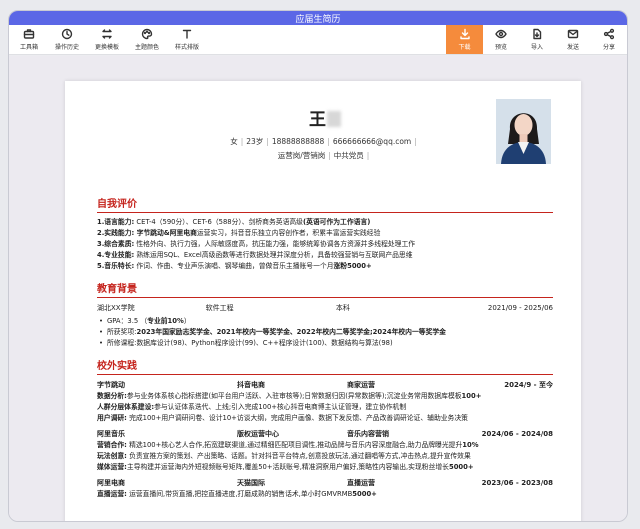  What do you see at coordinates (107, 39) in the screenshot?
I see `change-template-button: 更换模板` at bounding box center [107, 39].